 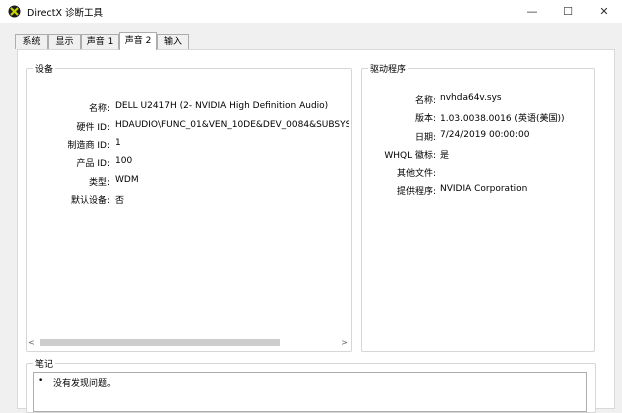 What do you see at coordinates (310, 392) in the screenshot?
I see `notes-box: • 没有发现问题。` at bounding box center [310, 392].